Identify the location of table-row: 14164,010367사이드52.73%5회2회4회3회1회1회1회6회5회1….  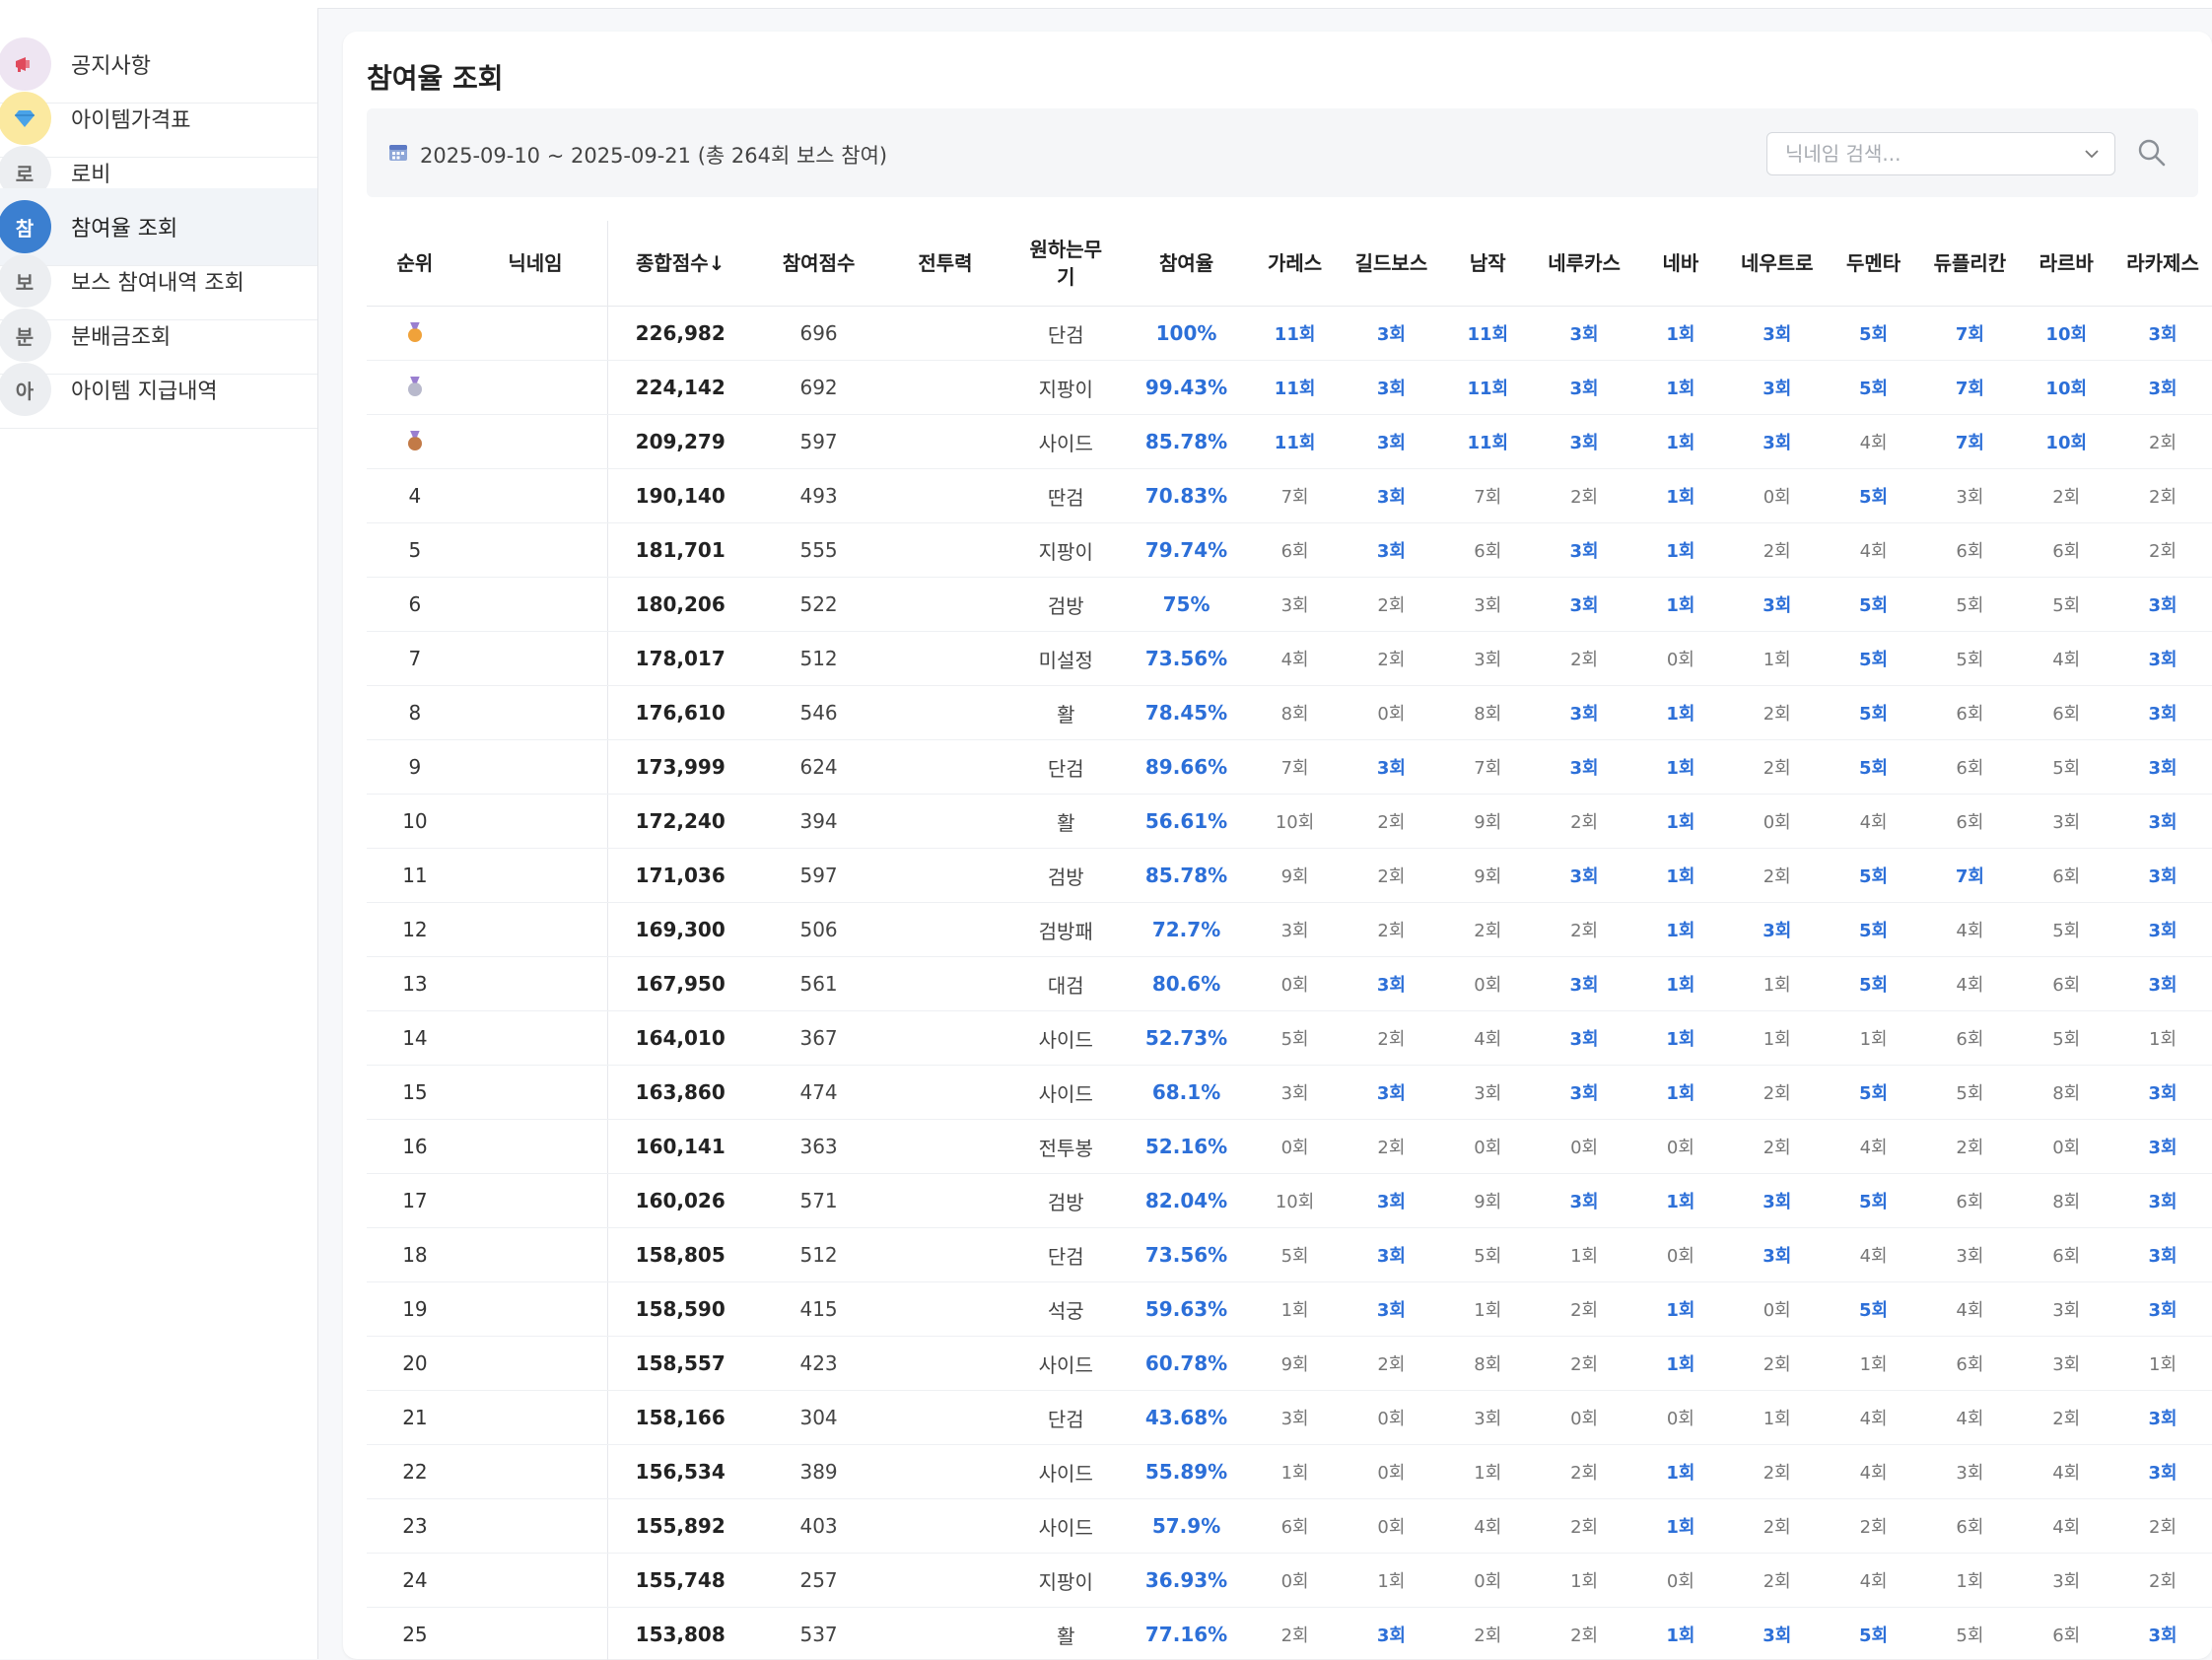
(1290, 1038).